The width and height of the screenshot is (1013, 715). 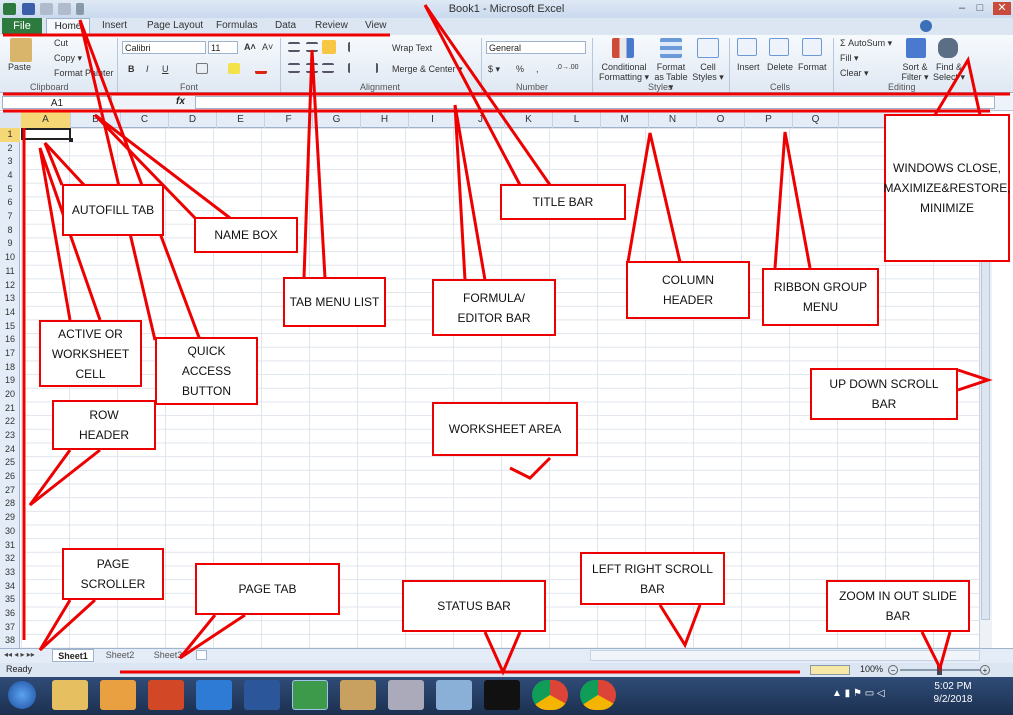 What do you see at coordinates (820, 297) in the screenshot?
I see `callout-ribbon-group: RIBBON GROUP MENU` at bounding box center [820, 297].